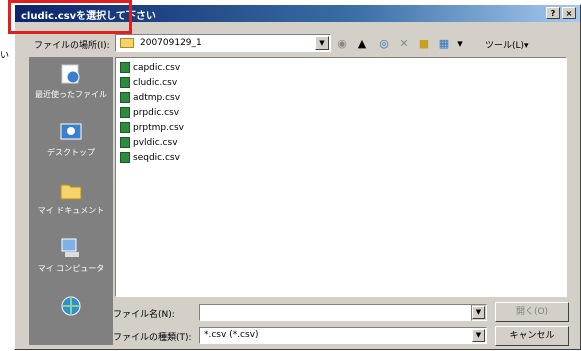 The height and width of the screenshot is (351, 581). Describe the element at coordinates (71, 131) in the screenshot. I see `desktop-icon` at that location.